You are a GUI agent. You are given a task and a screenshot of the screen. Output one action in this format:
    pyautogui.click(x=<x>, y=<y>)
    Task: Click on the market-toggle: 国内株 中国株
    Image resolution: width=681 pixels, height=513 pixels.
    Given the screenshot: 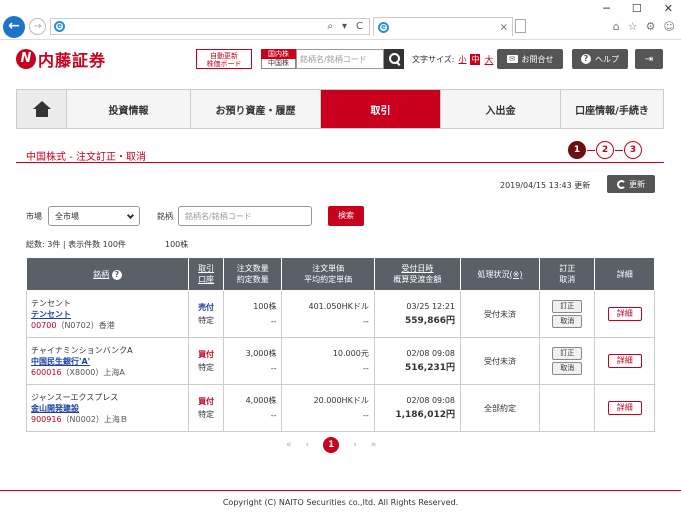 What is the action you would take?
    pyautogui.click(x=278, y=59)
    